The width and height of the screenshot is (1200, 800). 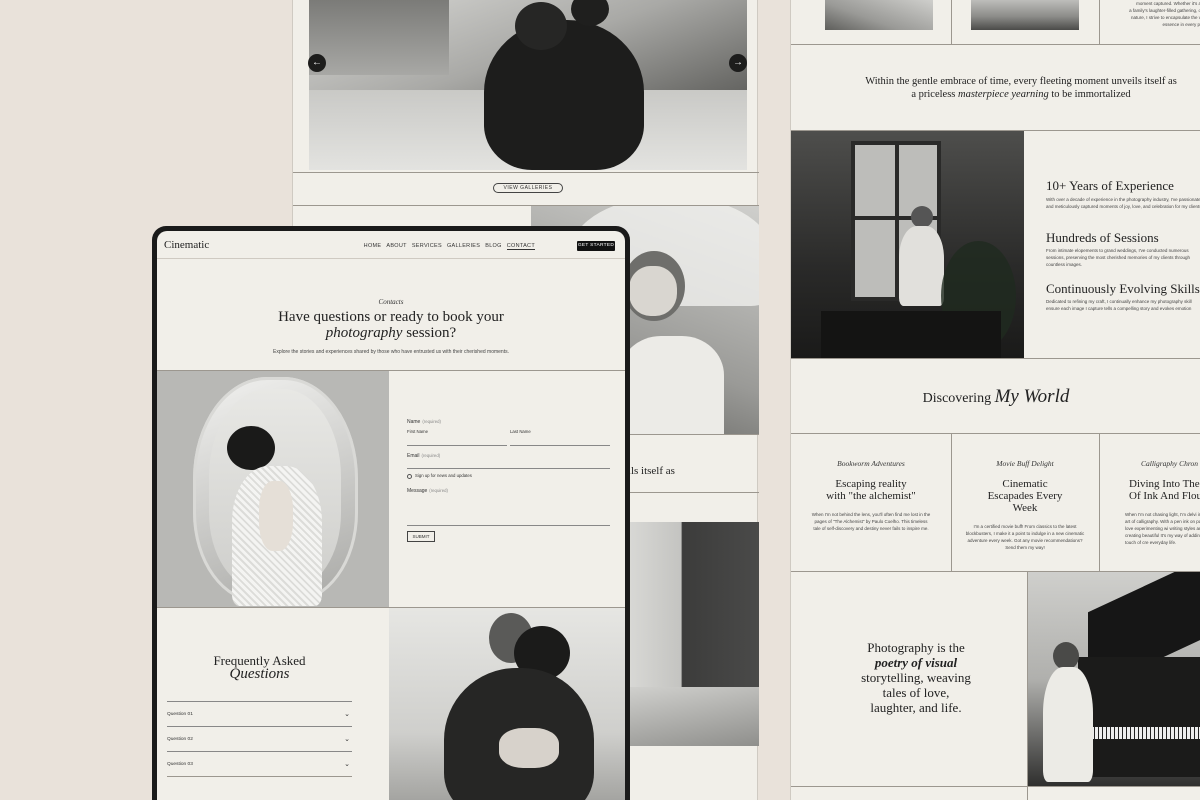 I want to click on email-label: Email (required), so click(x=424, y=456).